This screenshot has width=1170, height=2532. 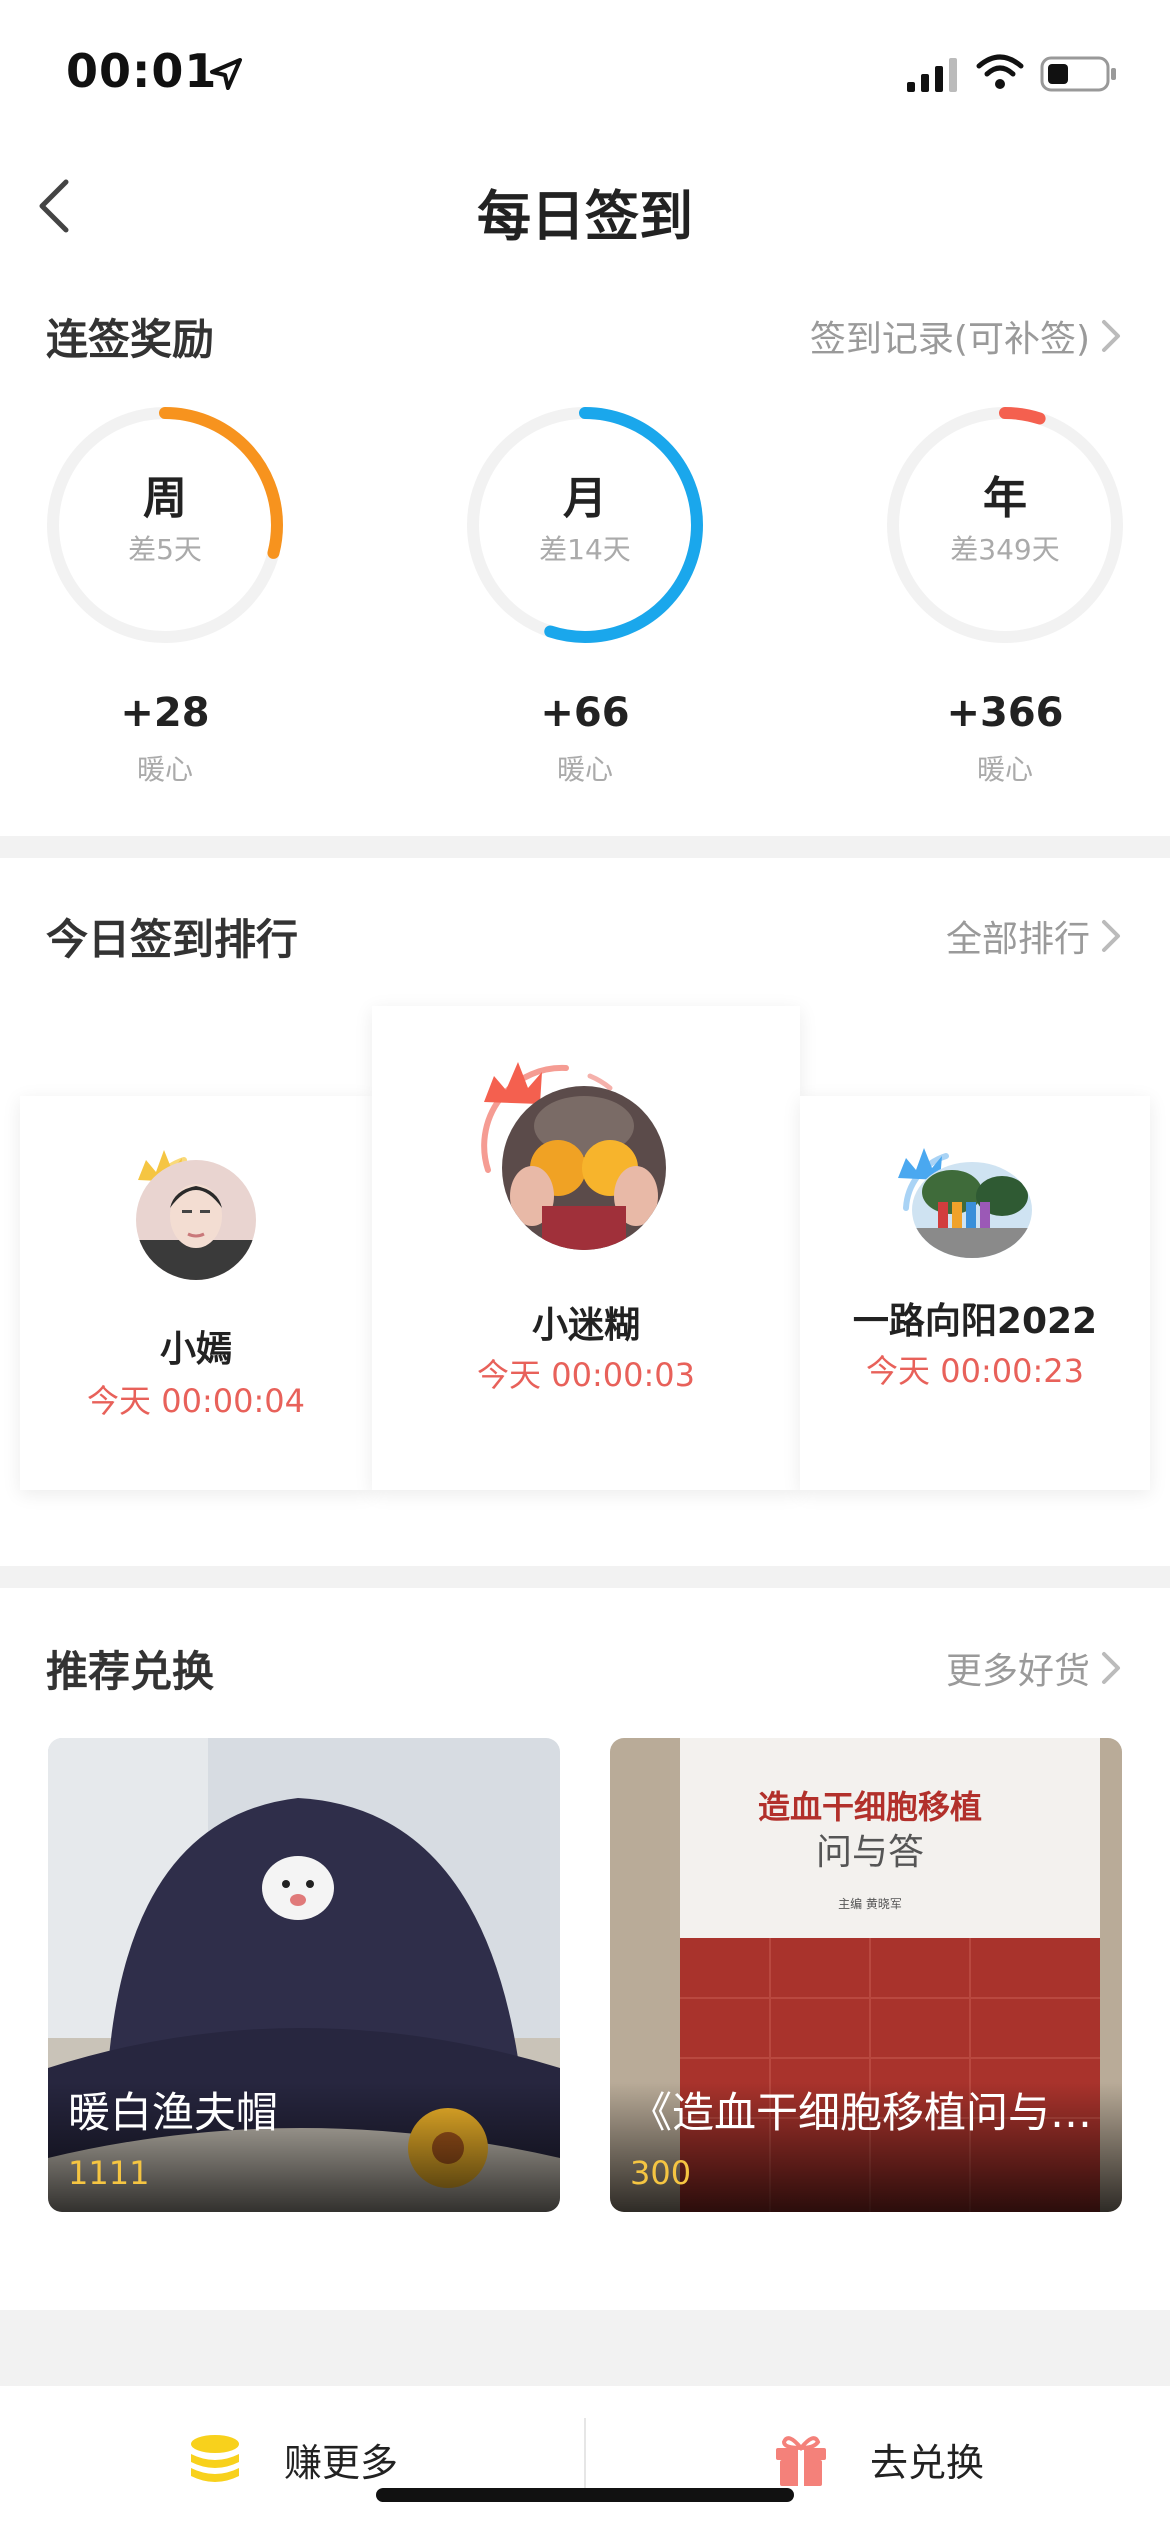 I want to click on status-bar: 00:01, so click(x=585, y=75).